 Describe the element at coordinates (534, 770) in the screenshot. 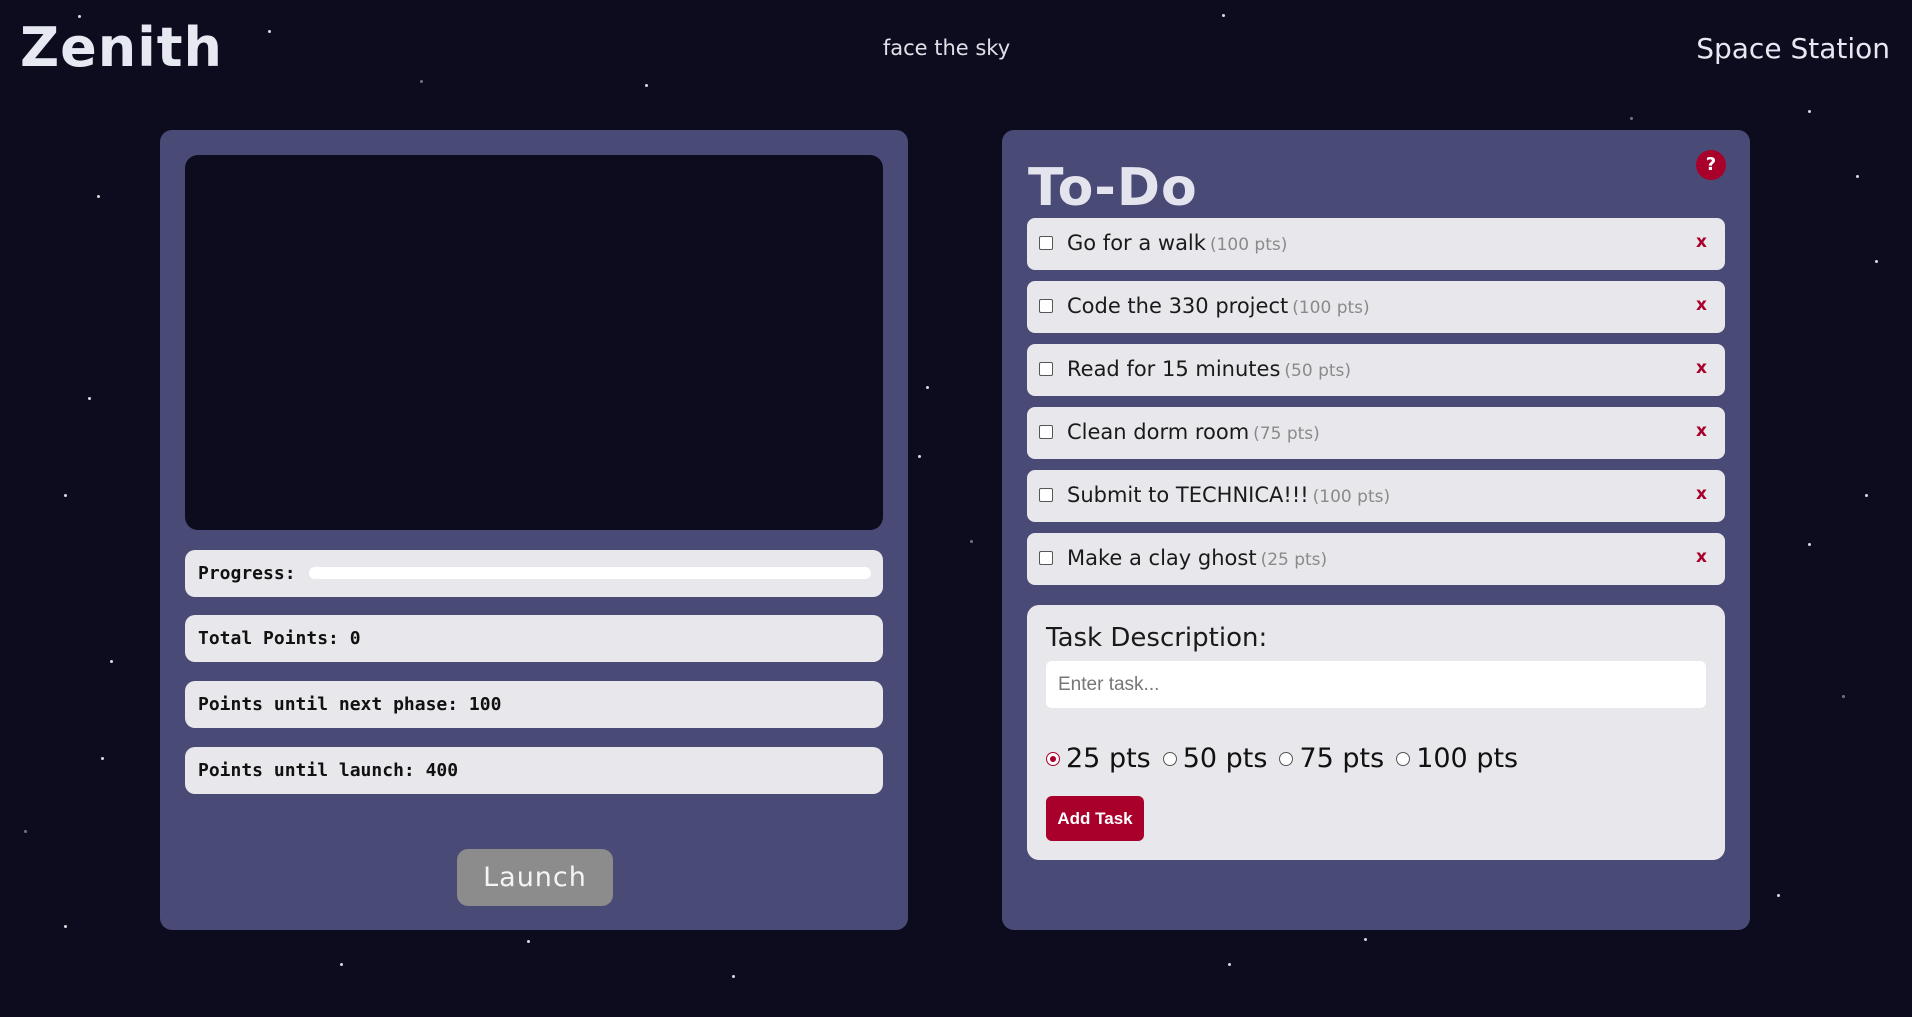

I see `points-until-launch: Points until launch: 400` at that location.